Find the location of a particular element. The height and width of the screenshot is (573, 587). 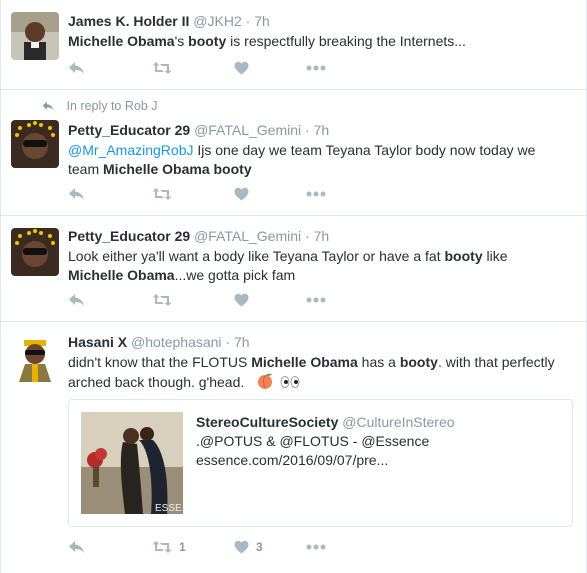

card-image: ESSE is located at coordinates (132, 463).